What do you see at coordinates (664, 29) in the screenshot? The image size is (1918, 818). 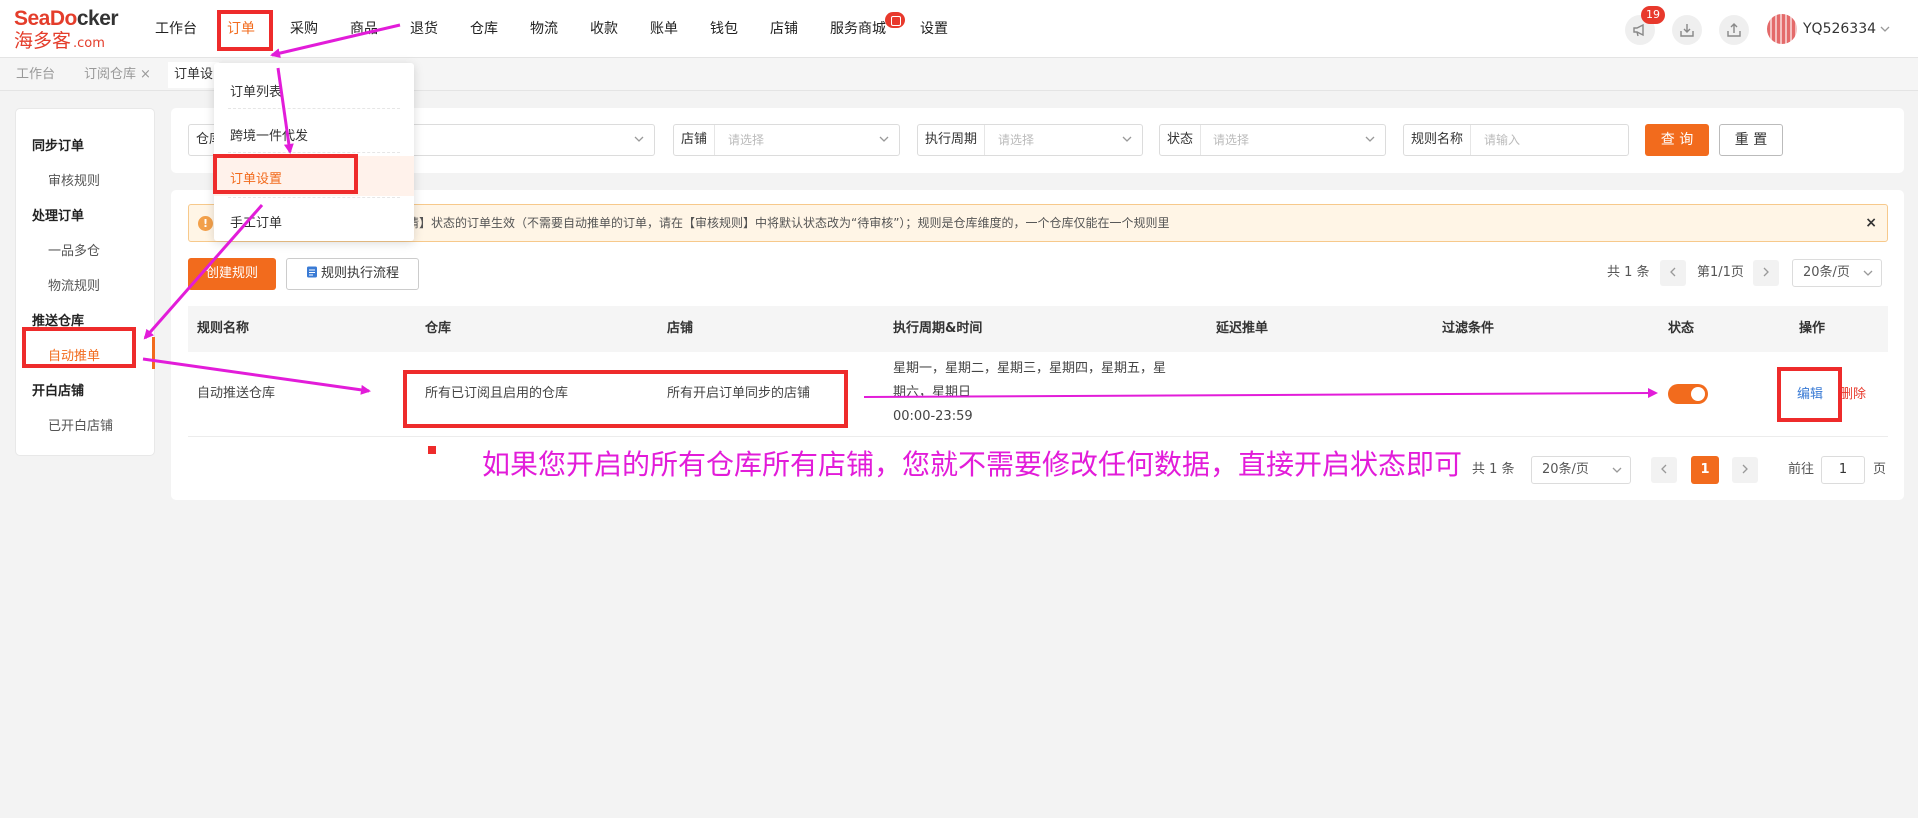 I see `nav-item-bills: 账单` at bounding box center [664, 29].